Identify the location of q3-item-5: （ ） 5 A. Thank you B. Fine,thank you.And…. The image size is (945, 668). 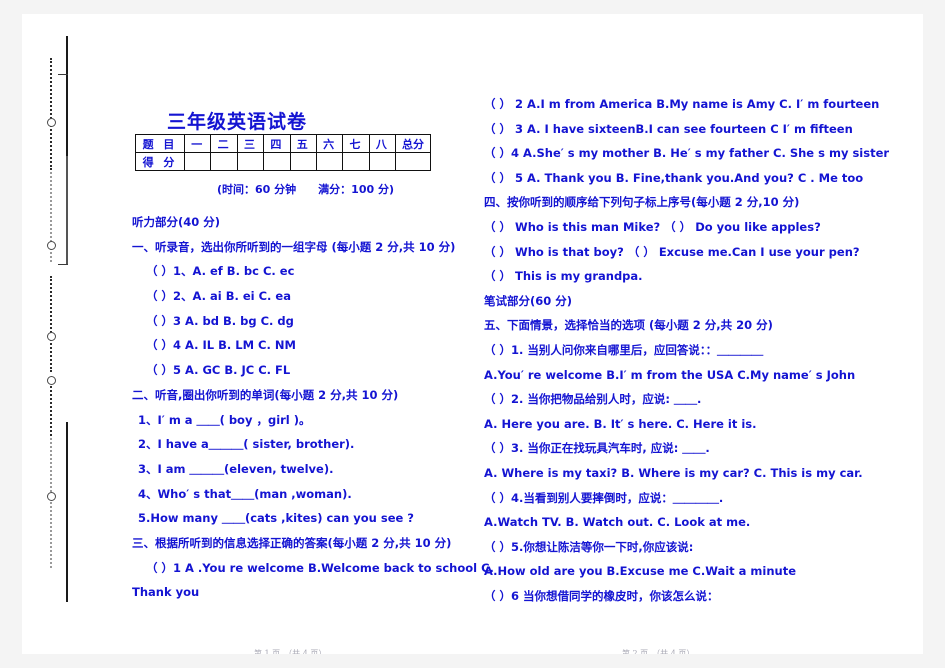
(674, 177).